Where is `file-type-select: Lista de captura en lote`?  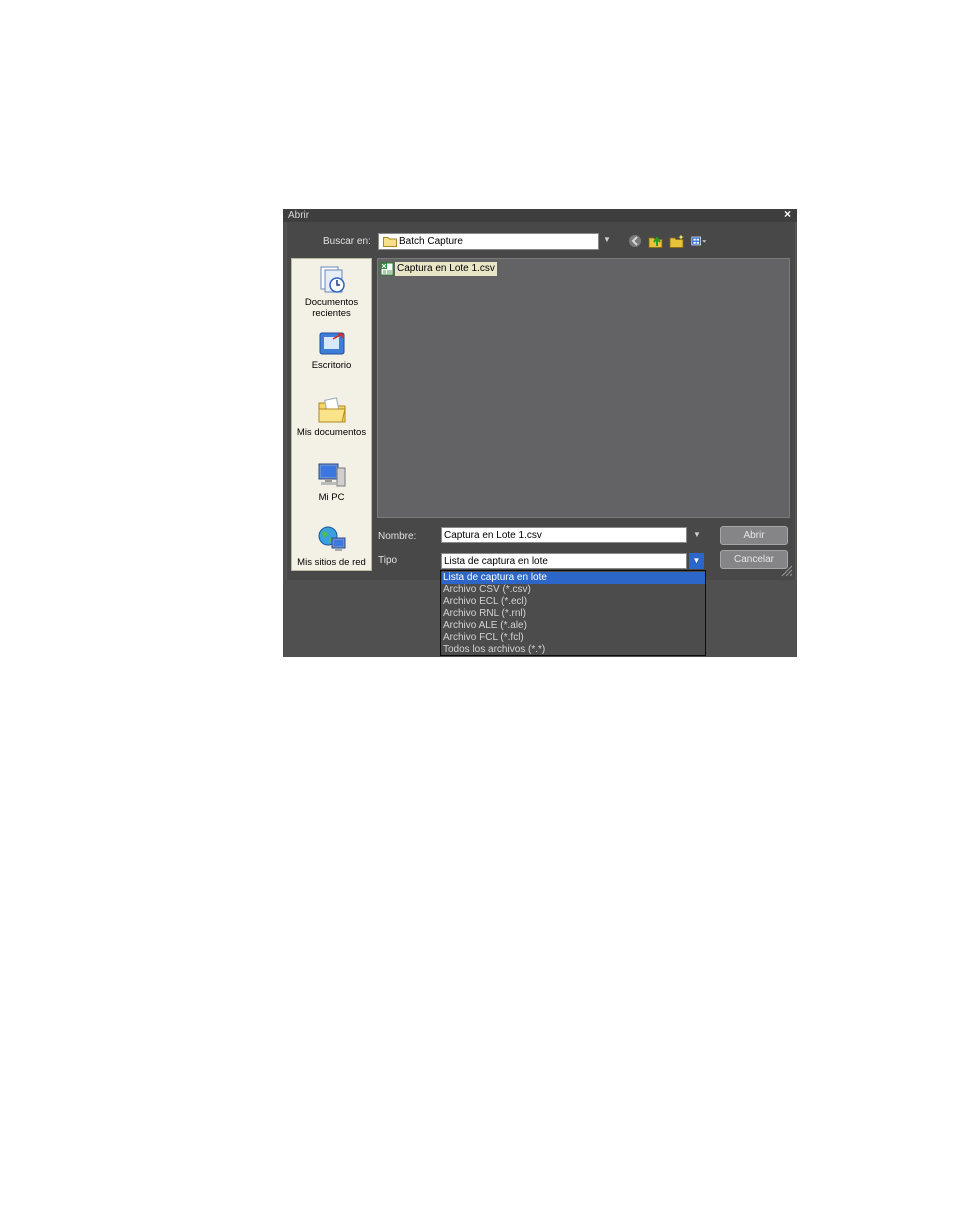
file-type-select: Lista de captura en lote is located at coordinates (564, 561).